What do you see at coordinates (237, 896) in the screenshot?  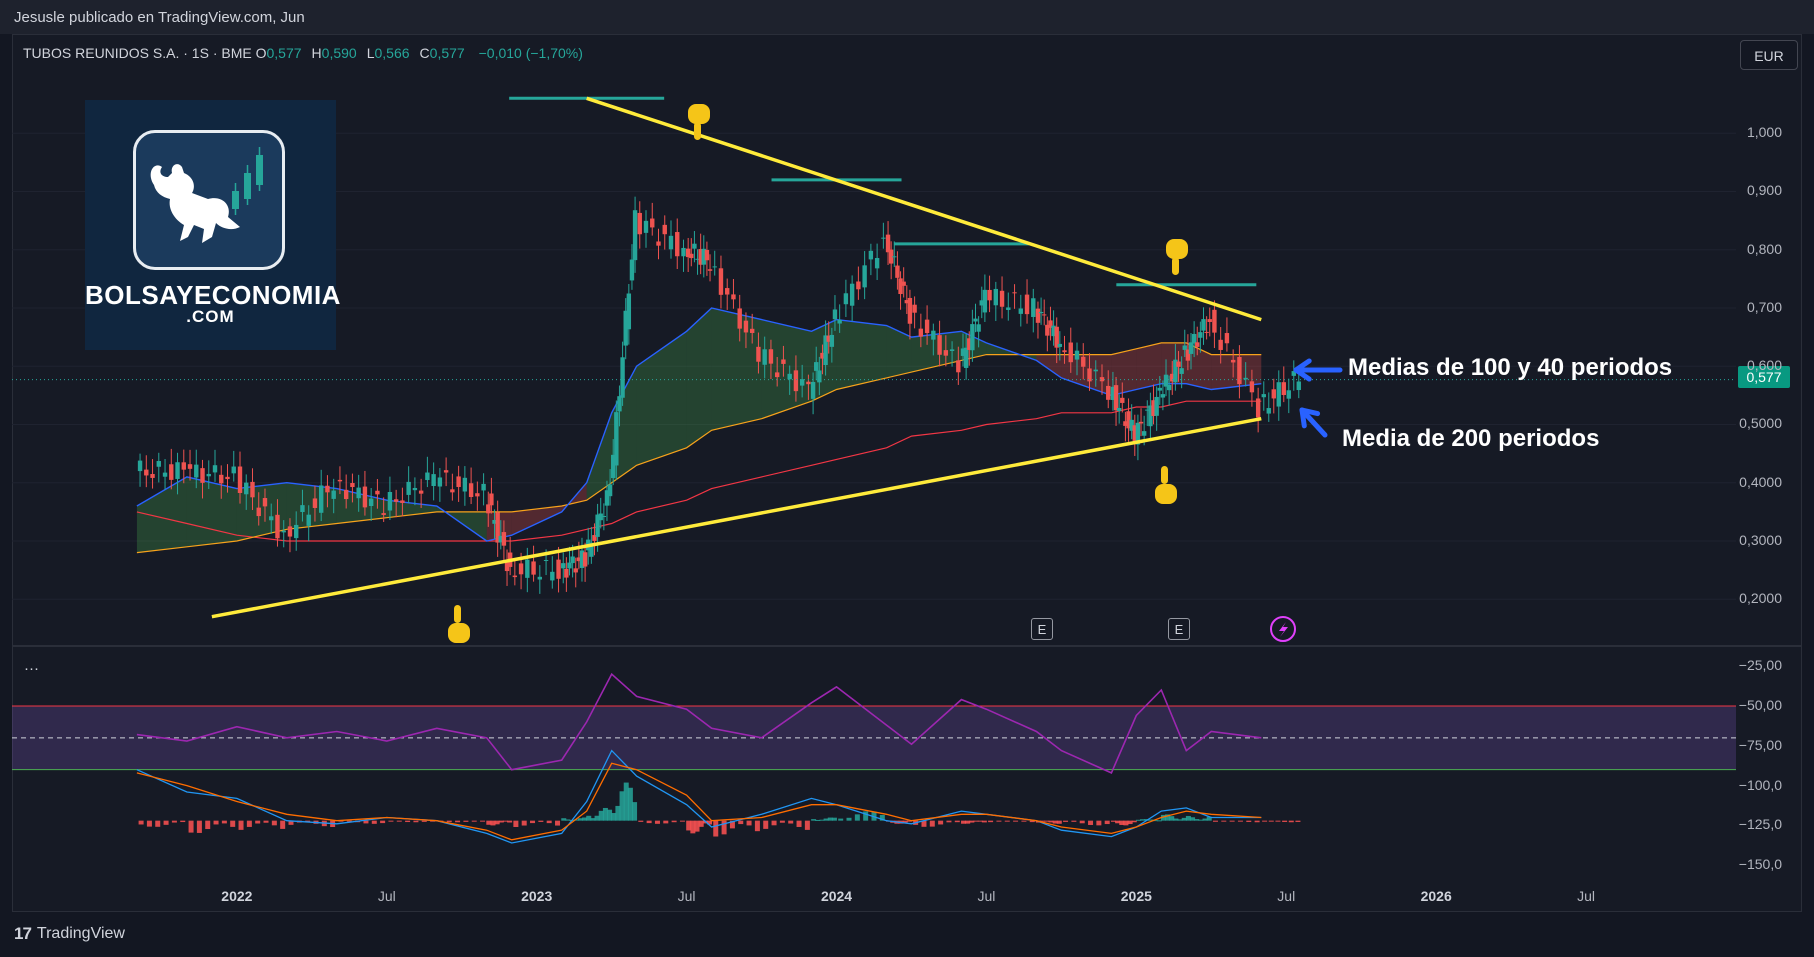 I see `time-tick-label: 2022` at bounding box center [237, 896].